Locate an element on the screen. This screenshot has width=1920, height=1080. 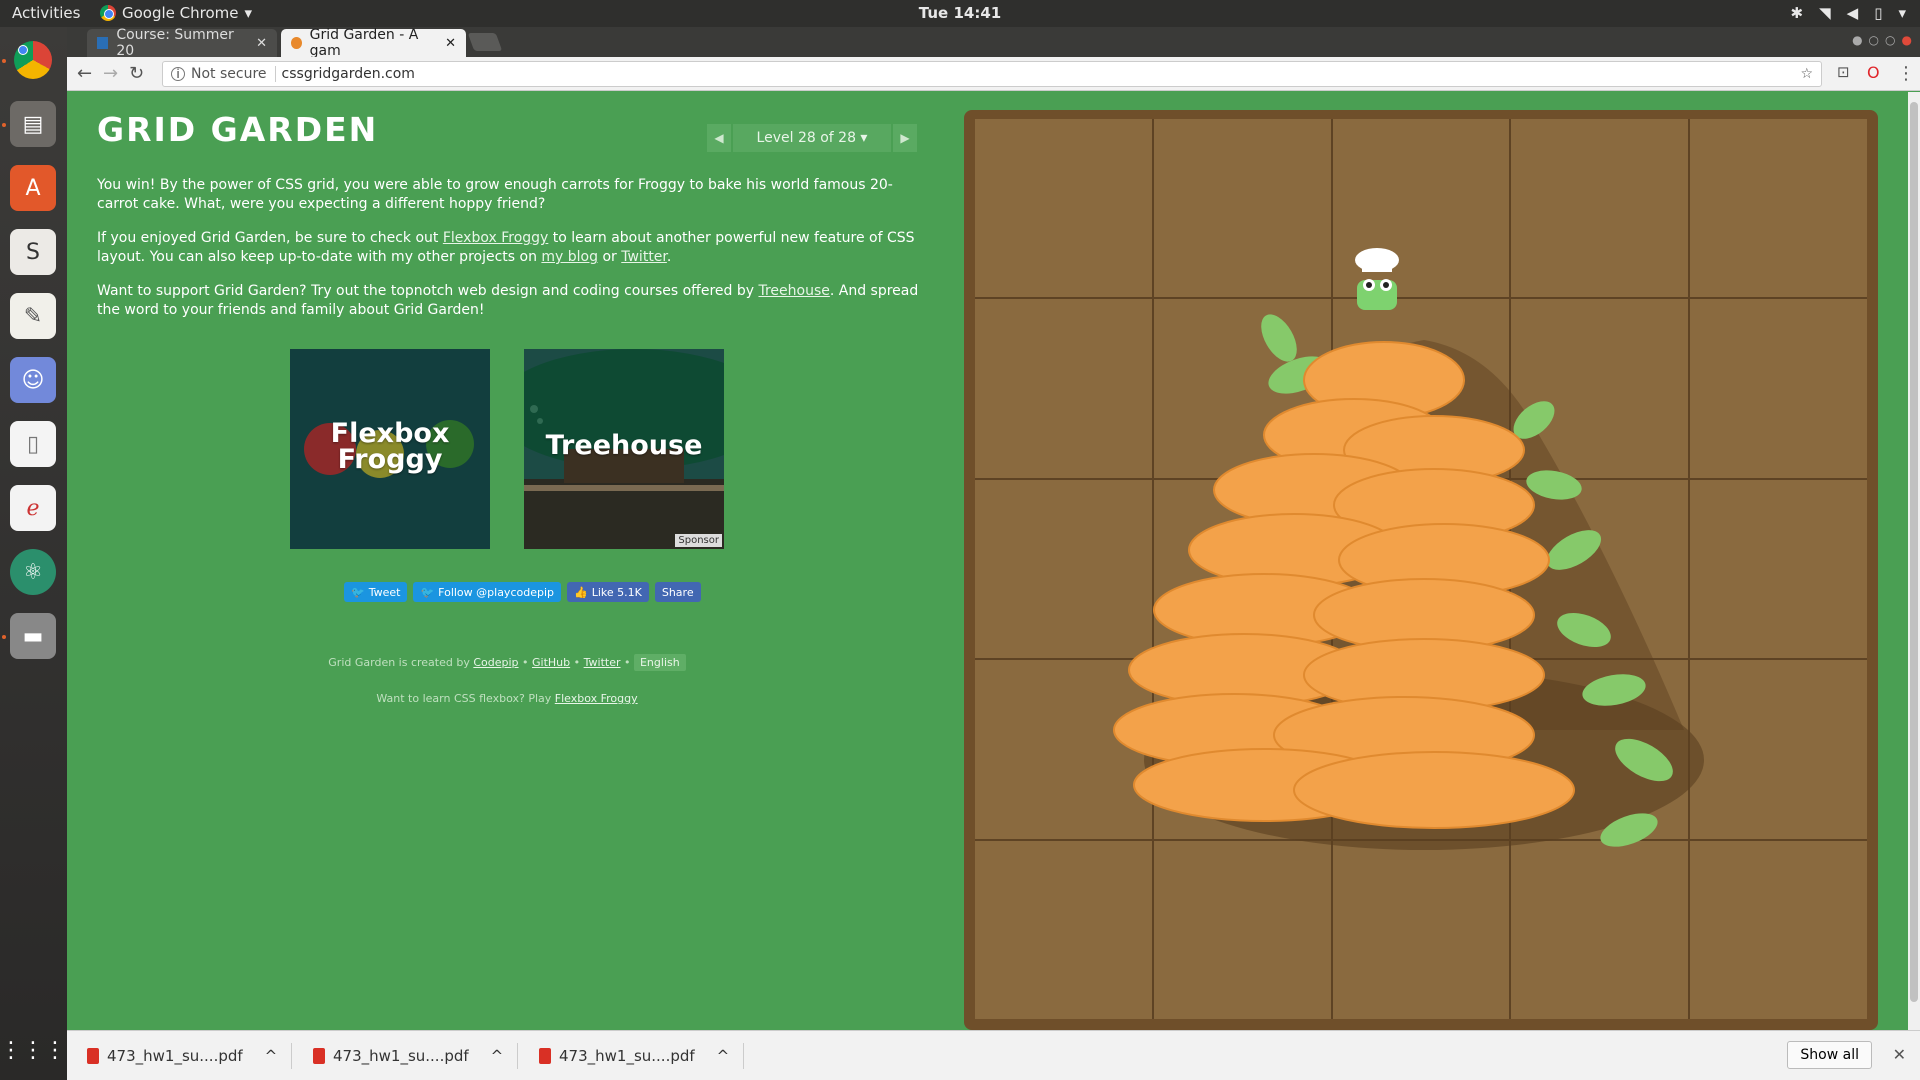
menu-icon: ⋮ is located at coordinates (1906, 73).